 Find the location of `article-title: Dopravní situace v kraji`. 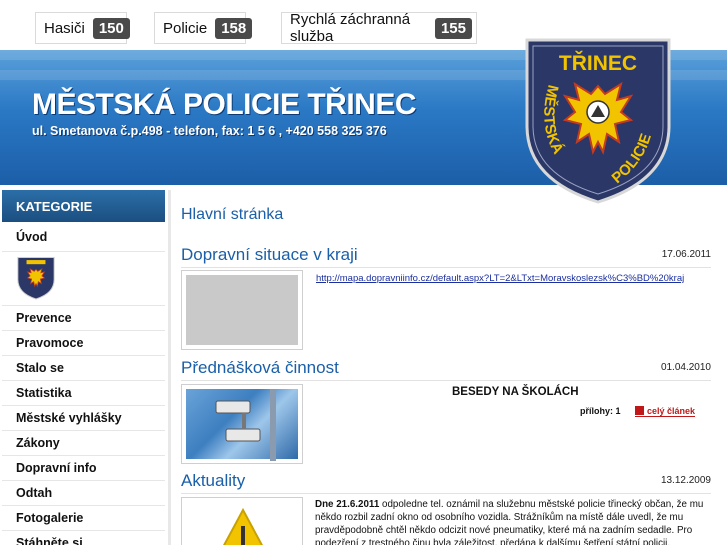

article-title: Dopravní situace v kraji is located at coordinates (269, 255).